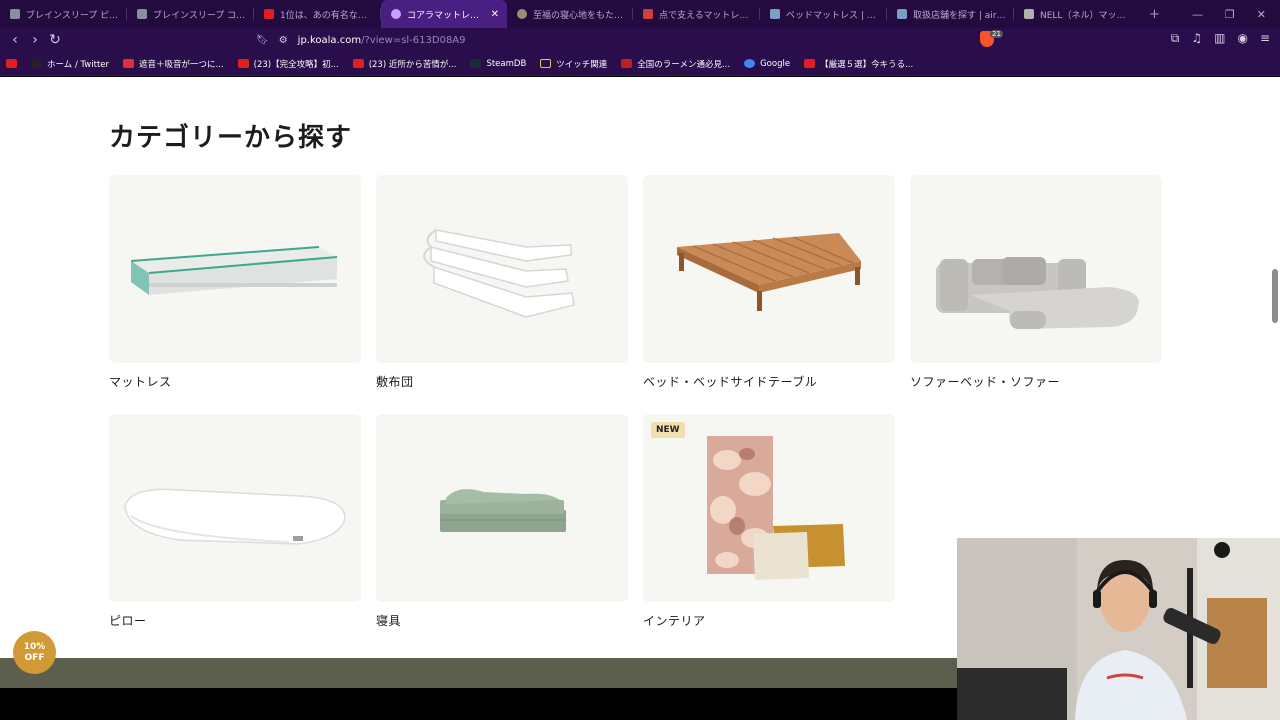  Describe the element at coordinates (705, 15) in the screenshot. I see `tab-title: 点で支えるマットレス | nishikawa` at that location.